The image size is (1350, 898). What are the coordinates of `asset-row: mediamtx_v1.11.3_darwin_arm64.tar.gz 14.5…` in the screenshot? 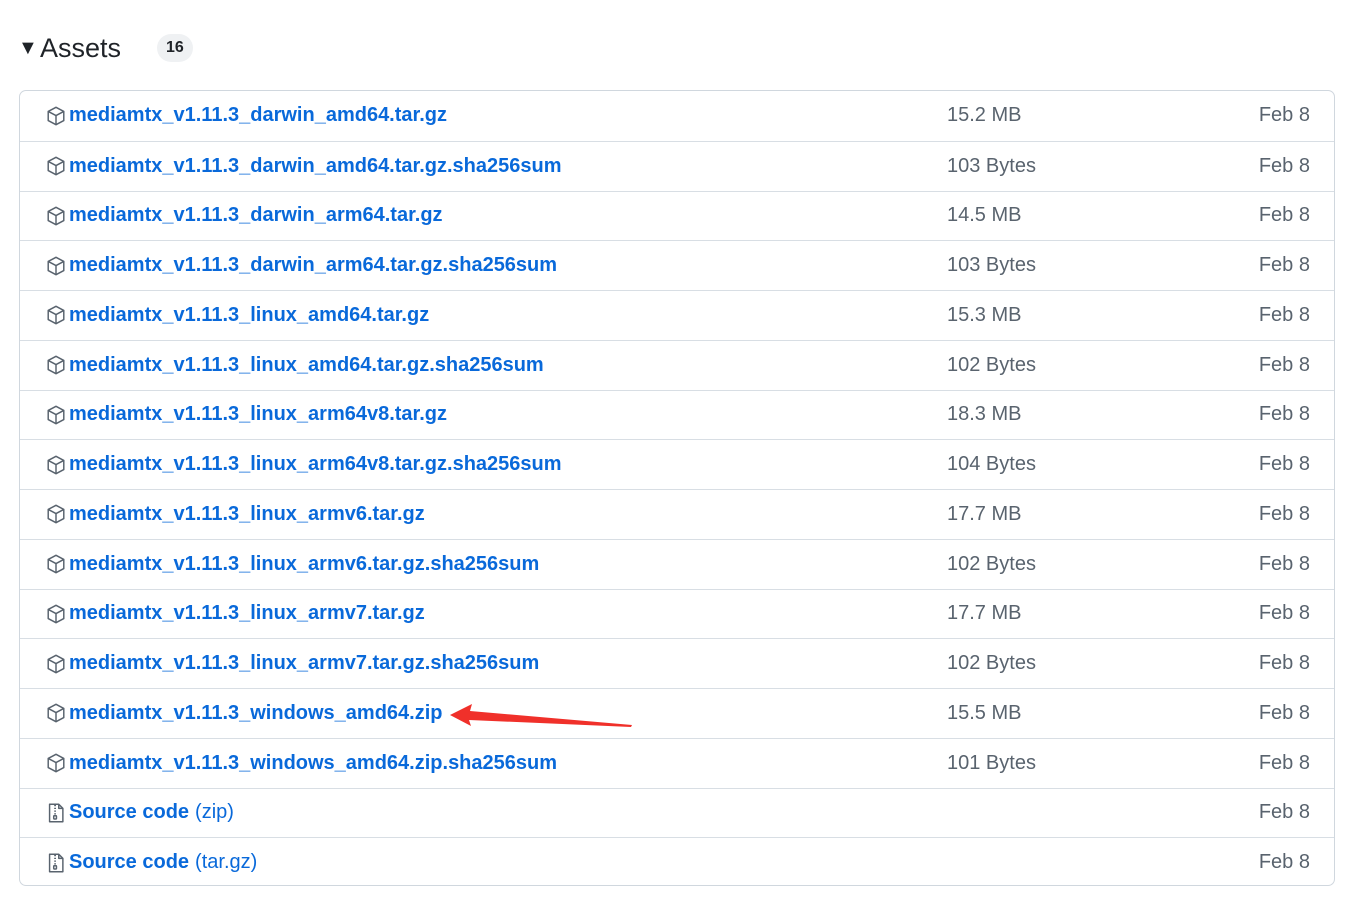 It's located at (677, 215).